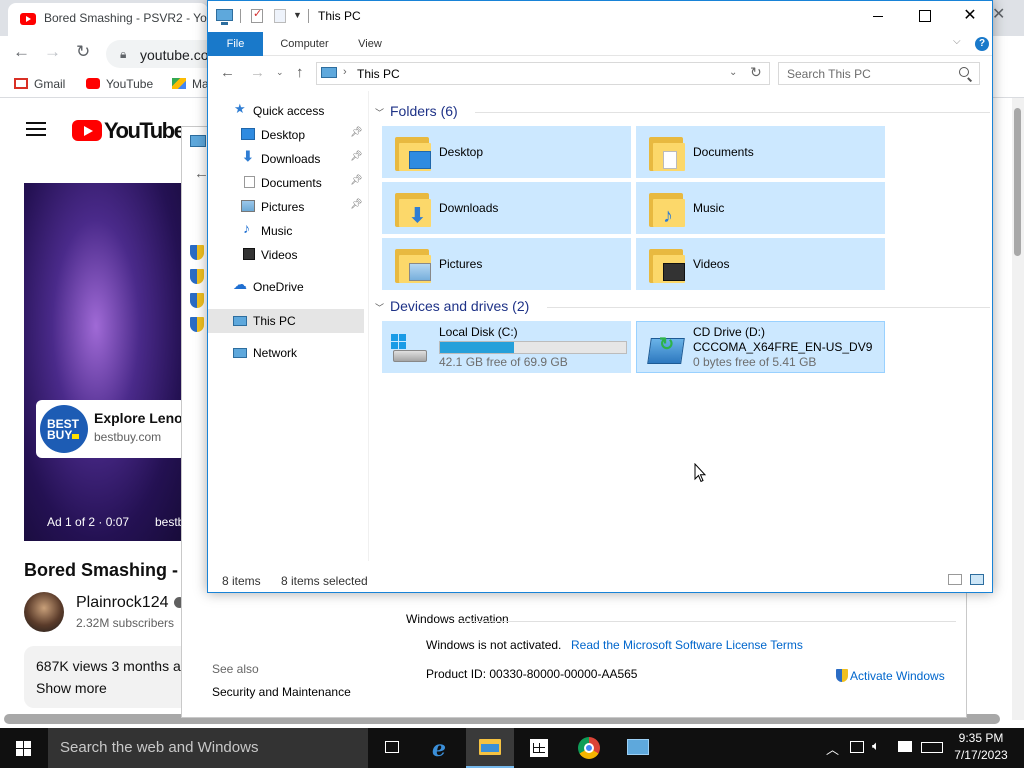  What do you see at coordinates (876, 746) in the screenshot?
I see `volume-muted-icon: 🔈︎` at bounding box center [876, 746].